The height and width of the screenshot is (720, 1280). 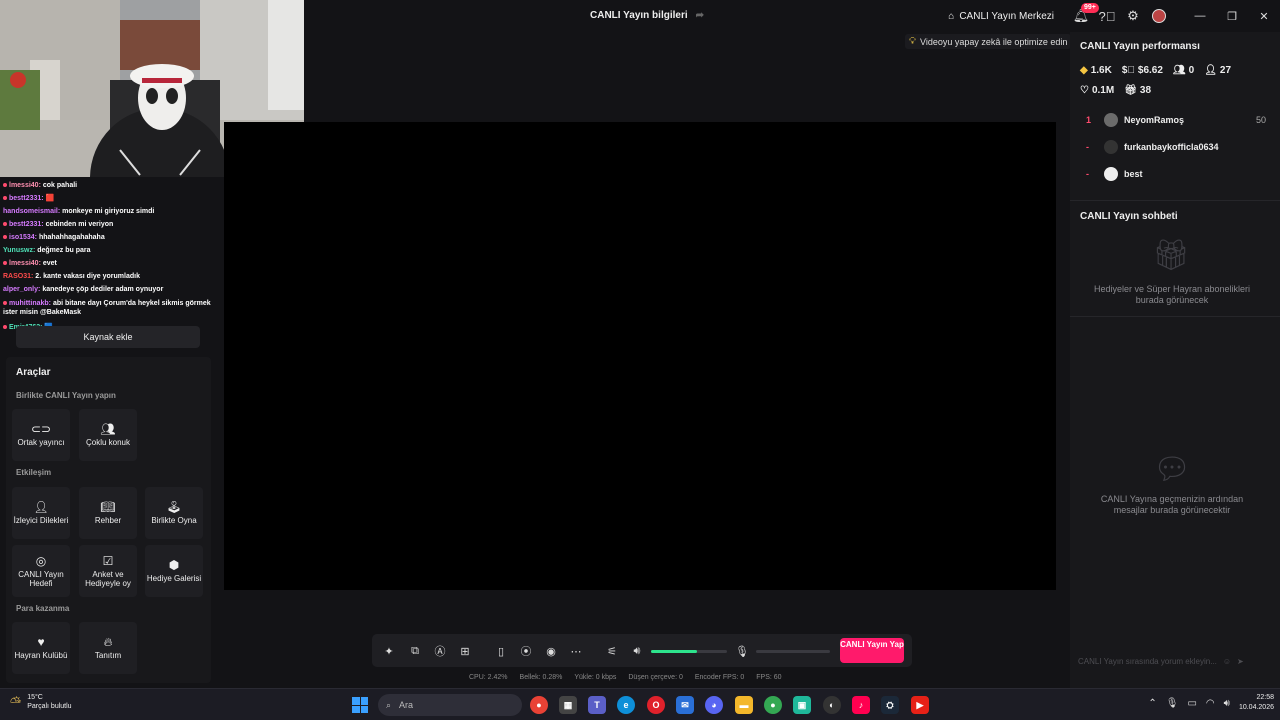 What do you see at coordinates (626, 705) in the screenshot?
I see `edge-app: e` at bounding box center [626, 705].